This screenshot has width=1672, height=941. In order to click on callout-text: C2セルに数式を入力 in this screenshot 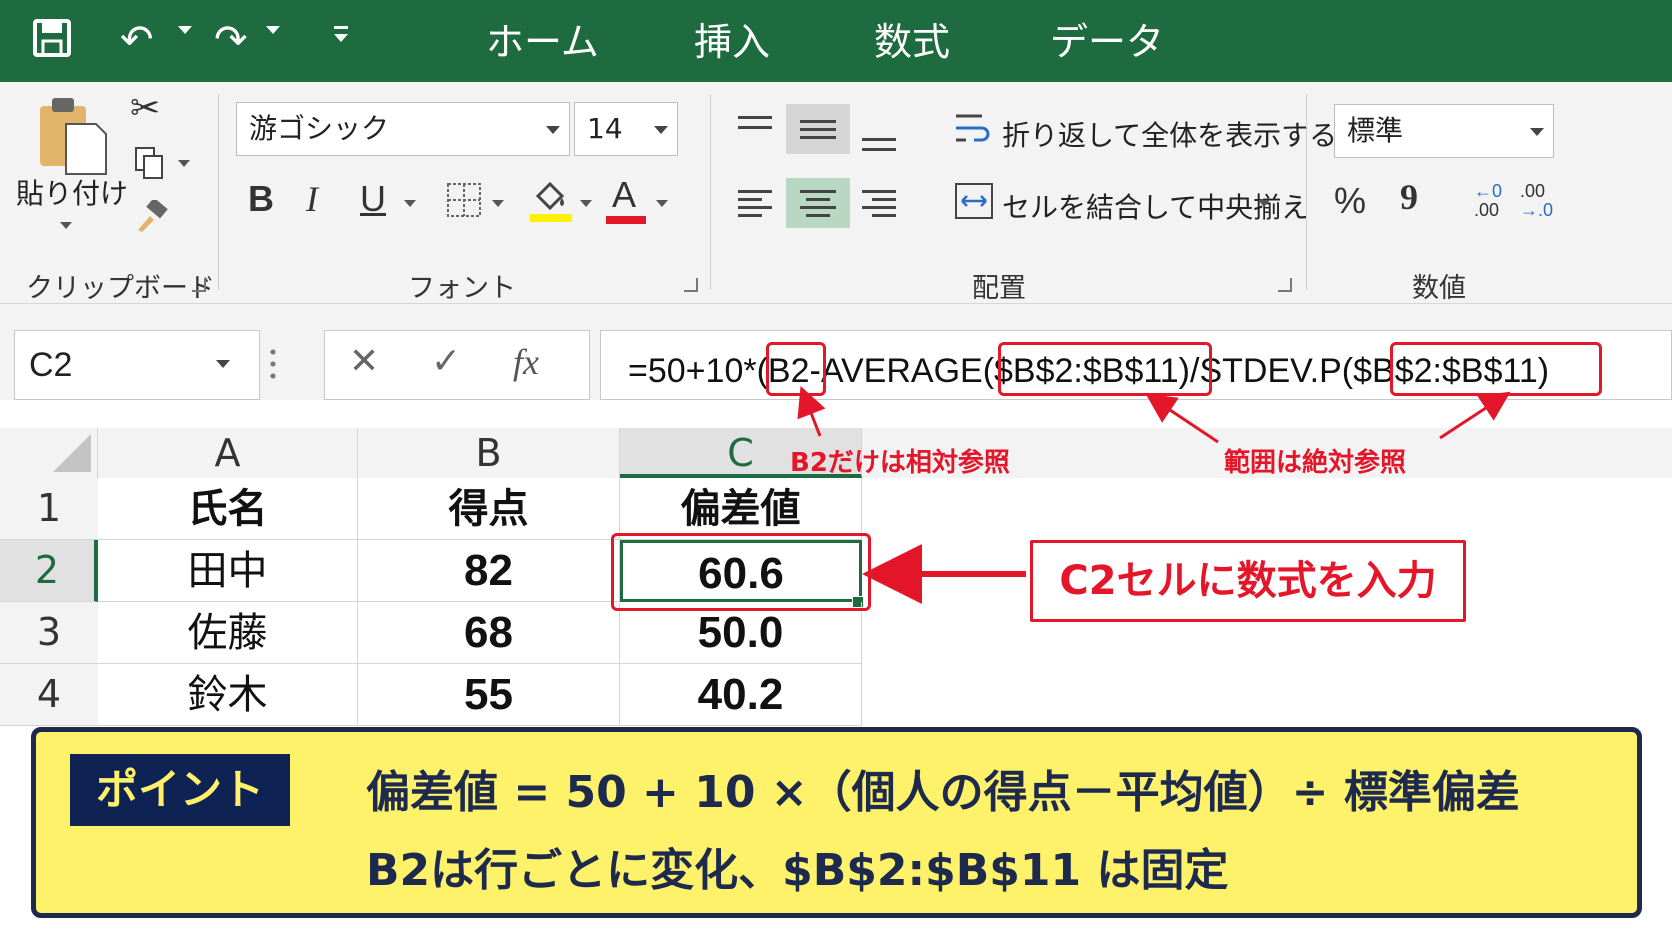, I will do `click(1248, 581)`.